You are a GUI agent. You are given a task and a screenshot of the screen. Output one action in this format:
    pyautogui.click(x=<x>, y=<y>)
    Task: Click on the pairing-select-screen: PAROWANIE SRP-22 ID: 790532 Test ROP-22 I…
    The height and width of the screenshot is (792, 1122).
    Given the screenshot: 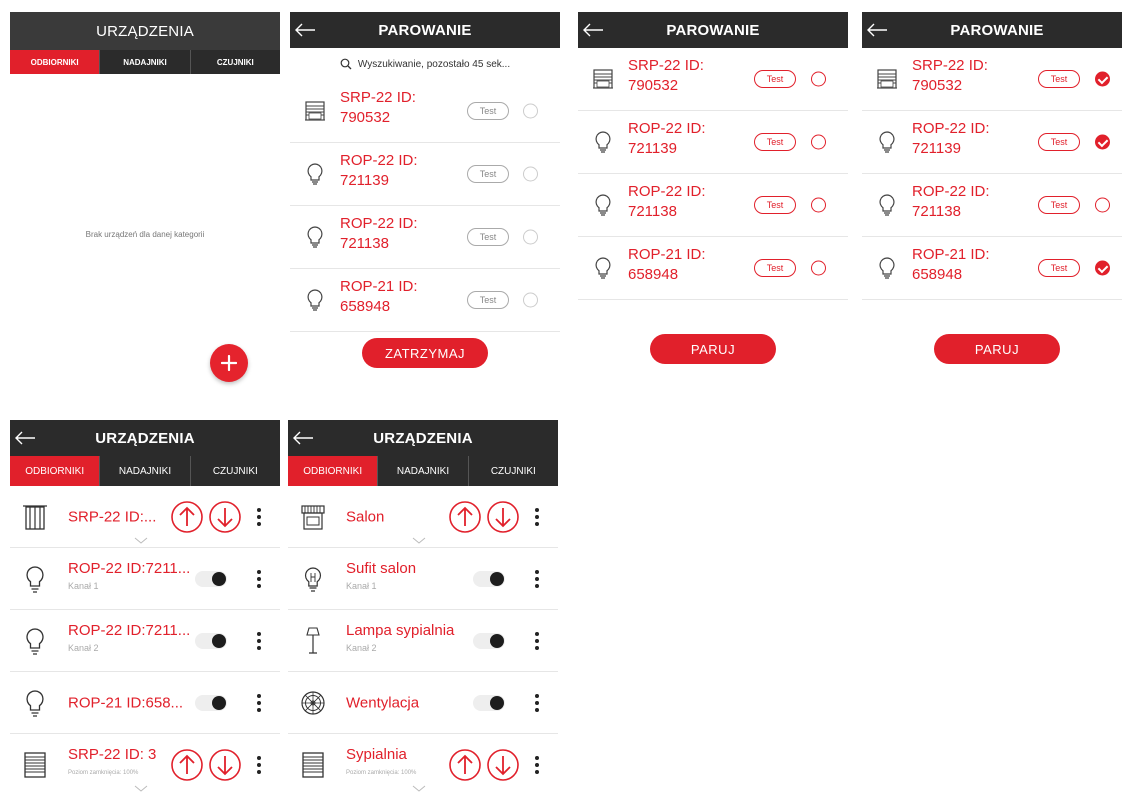 What is the action you would take?
    pyautogui.click(x=713, y=192)
    